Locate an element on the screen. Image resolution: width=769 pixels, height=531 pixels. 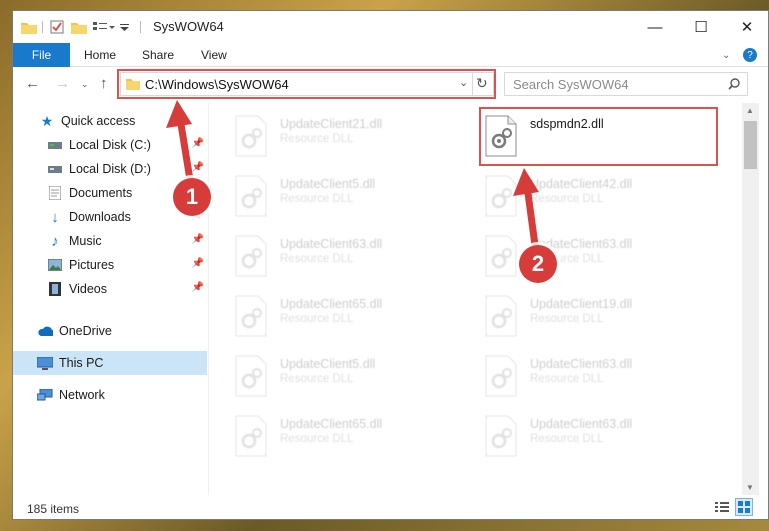
arrow-2-head is located at coordinates (526, 182).